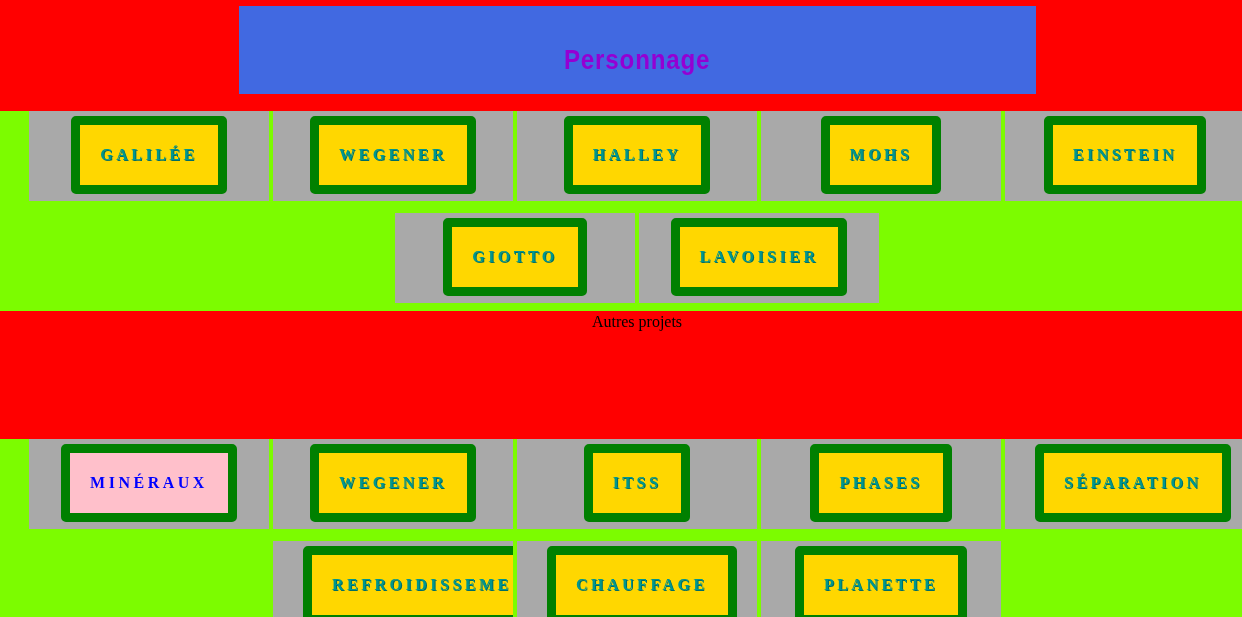  Describe the element at coordinates (149, 483) in the screenshot. I see `project-button: MINÉRAUX` at that location.